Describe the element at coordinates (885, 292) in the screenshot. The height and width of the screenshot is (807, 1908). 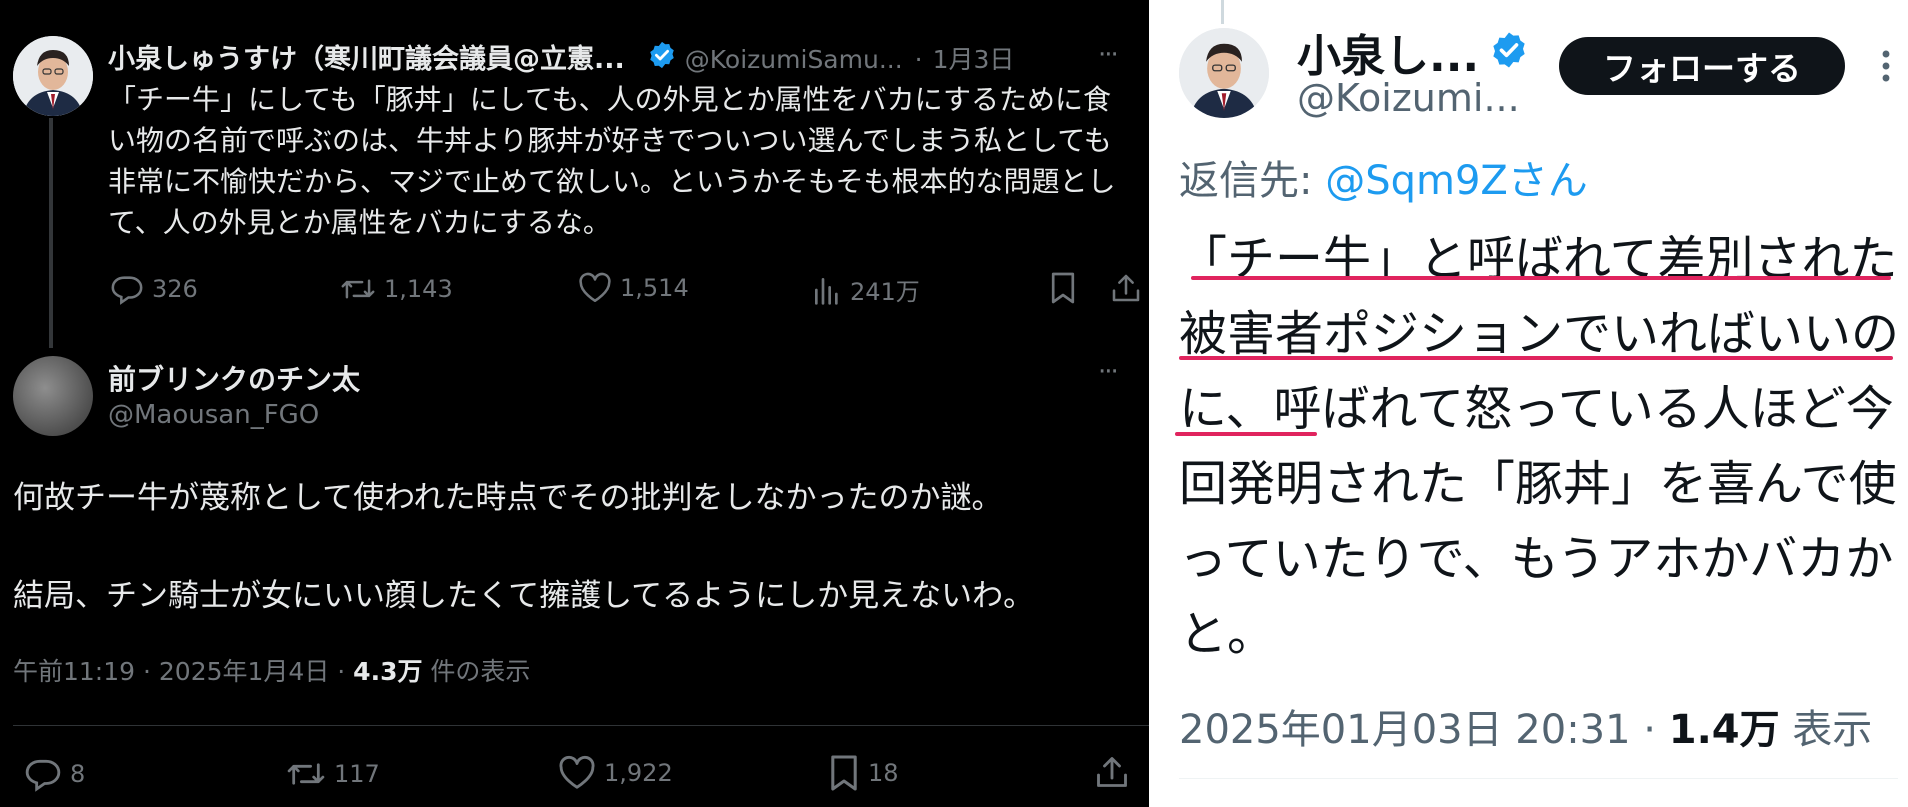
I see `view-count: 241万` at that location.